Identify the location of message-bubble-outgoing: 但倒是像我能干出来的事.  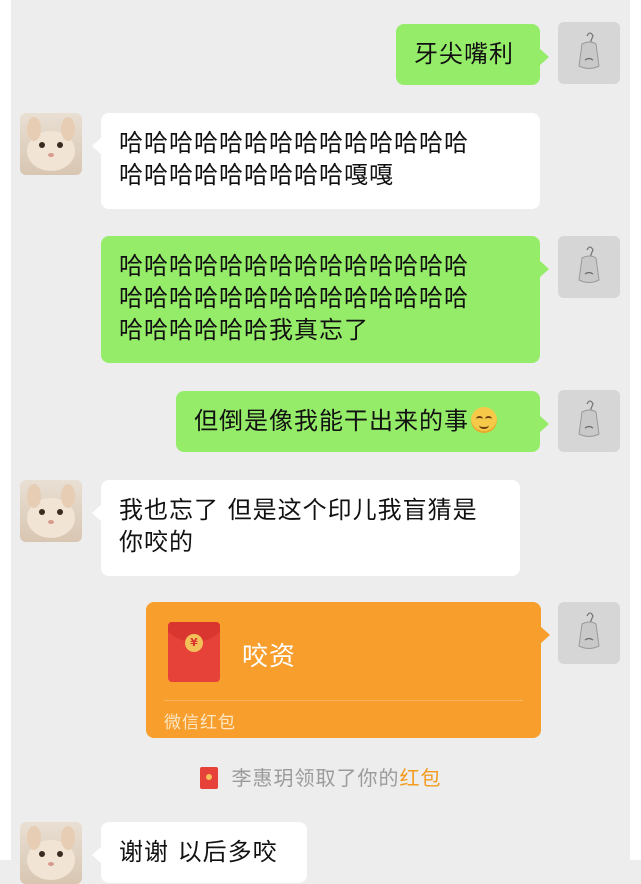
(362, 421).